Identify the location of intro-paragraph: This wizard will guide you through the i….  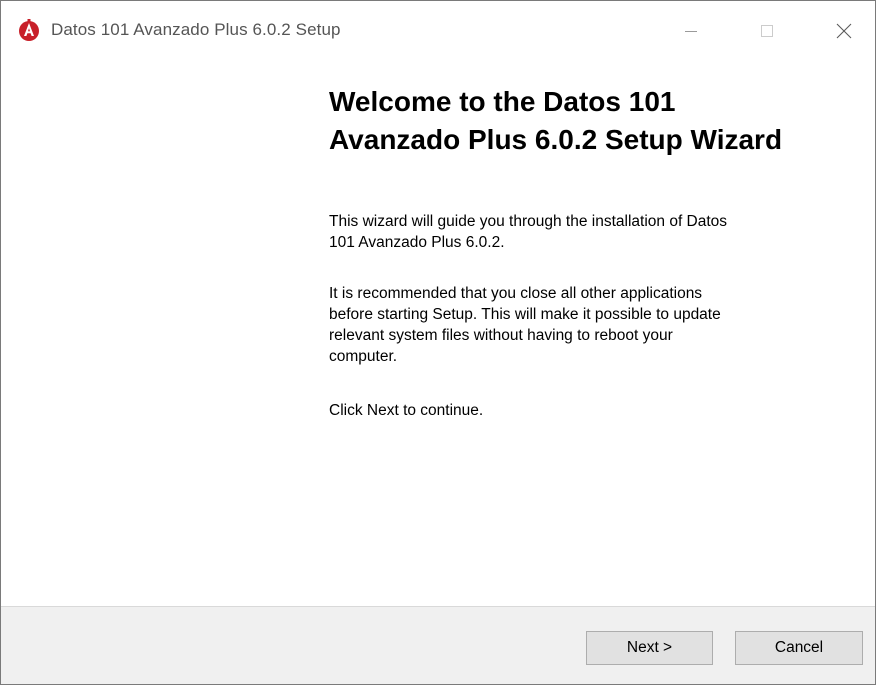
(589, 232).